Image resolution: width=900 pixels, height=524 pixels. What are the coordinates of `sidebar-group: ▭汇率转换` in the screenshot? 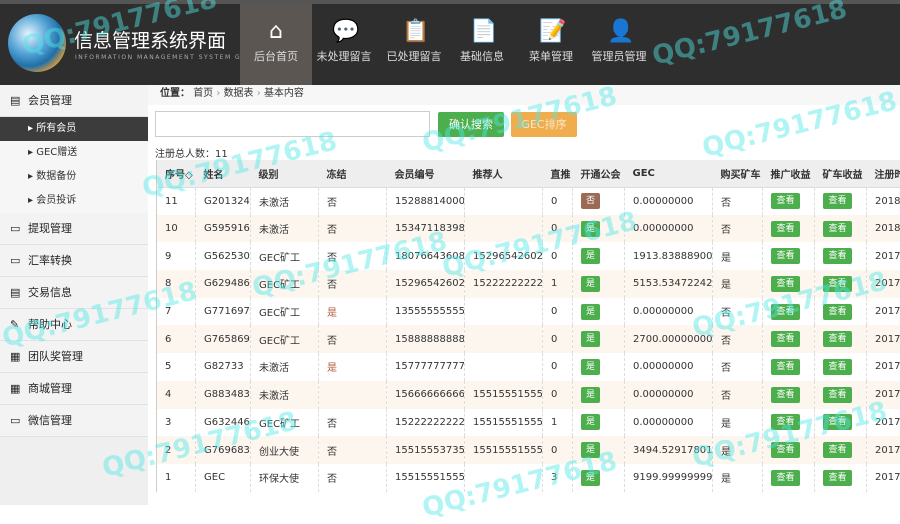 It's located at (74, 261).